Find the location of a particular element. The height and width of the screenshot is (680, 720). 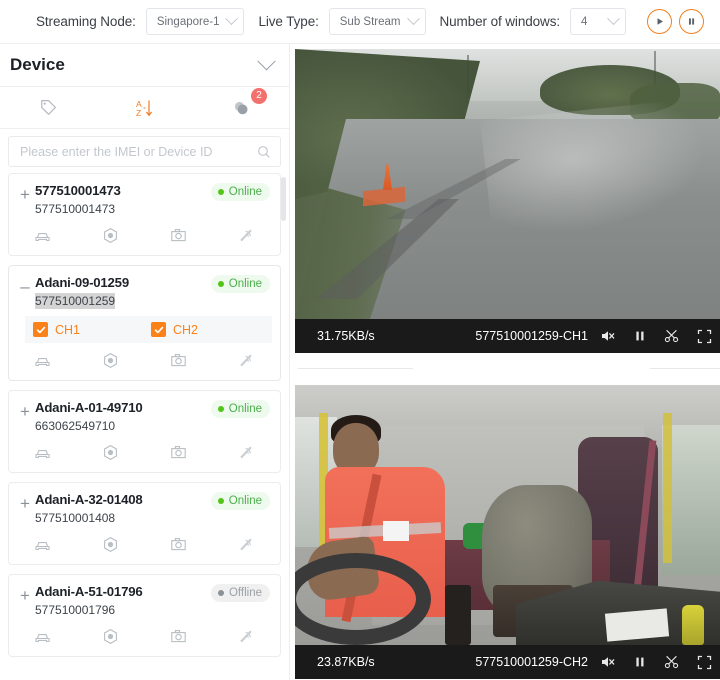

pause-all-button is located at coordinates (691, 21).